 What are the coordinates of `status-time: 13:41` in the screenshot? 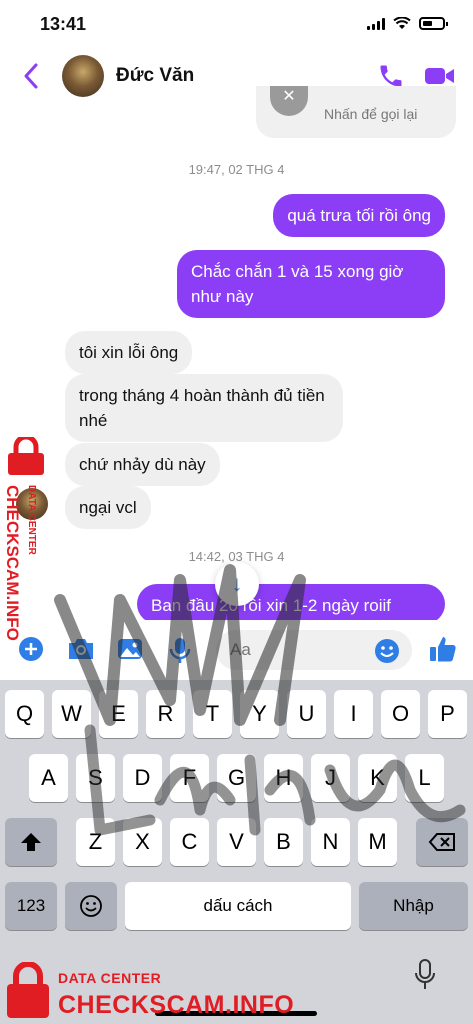 It's located at (63, 24).